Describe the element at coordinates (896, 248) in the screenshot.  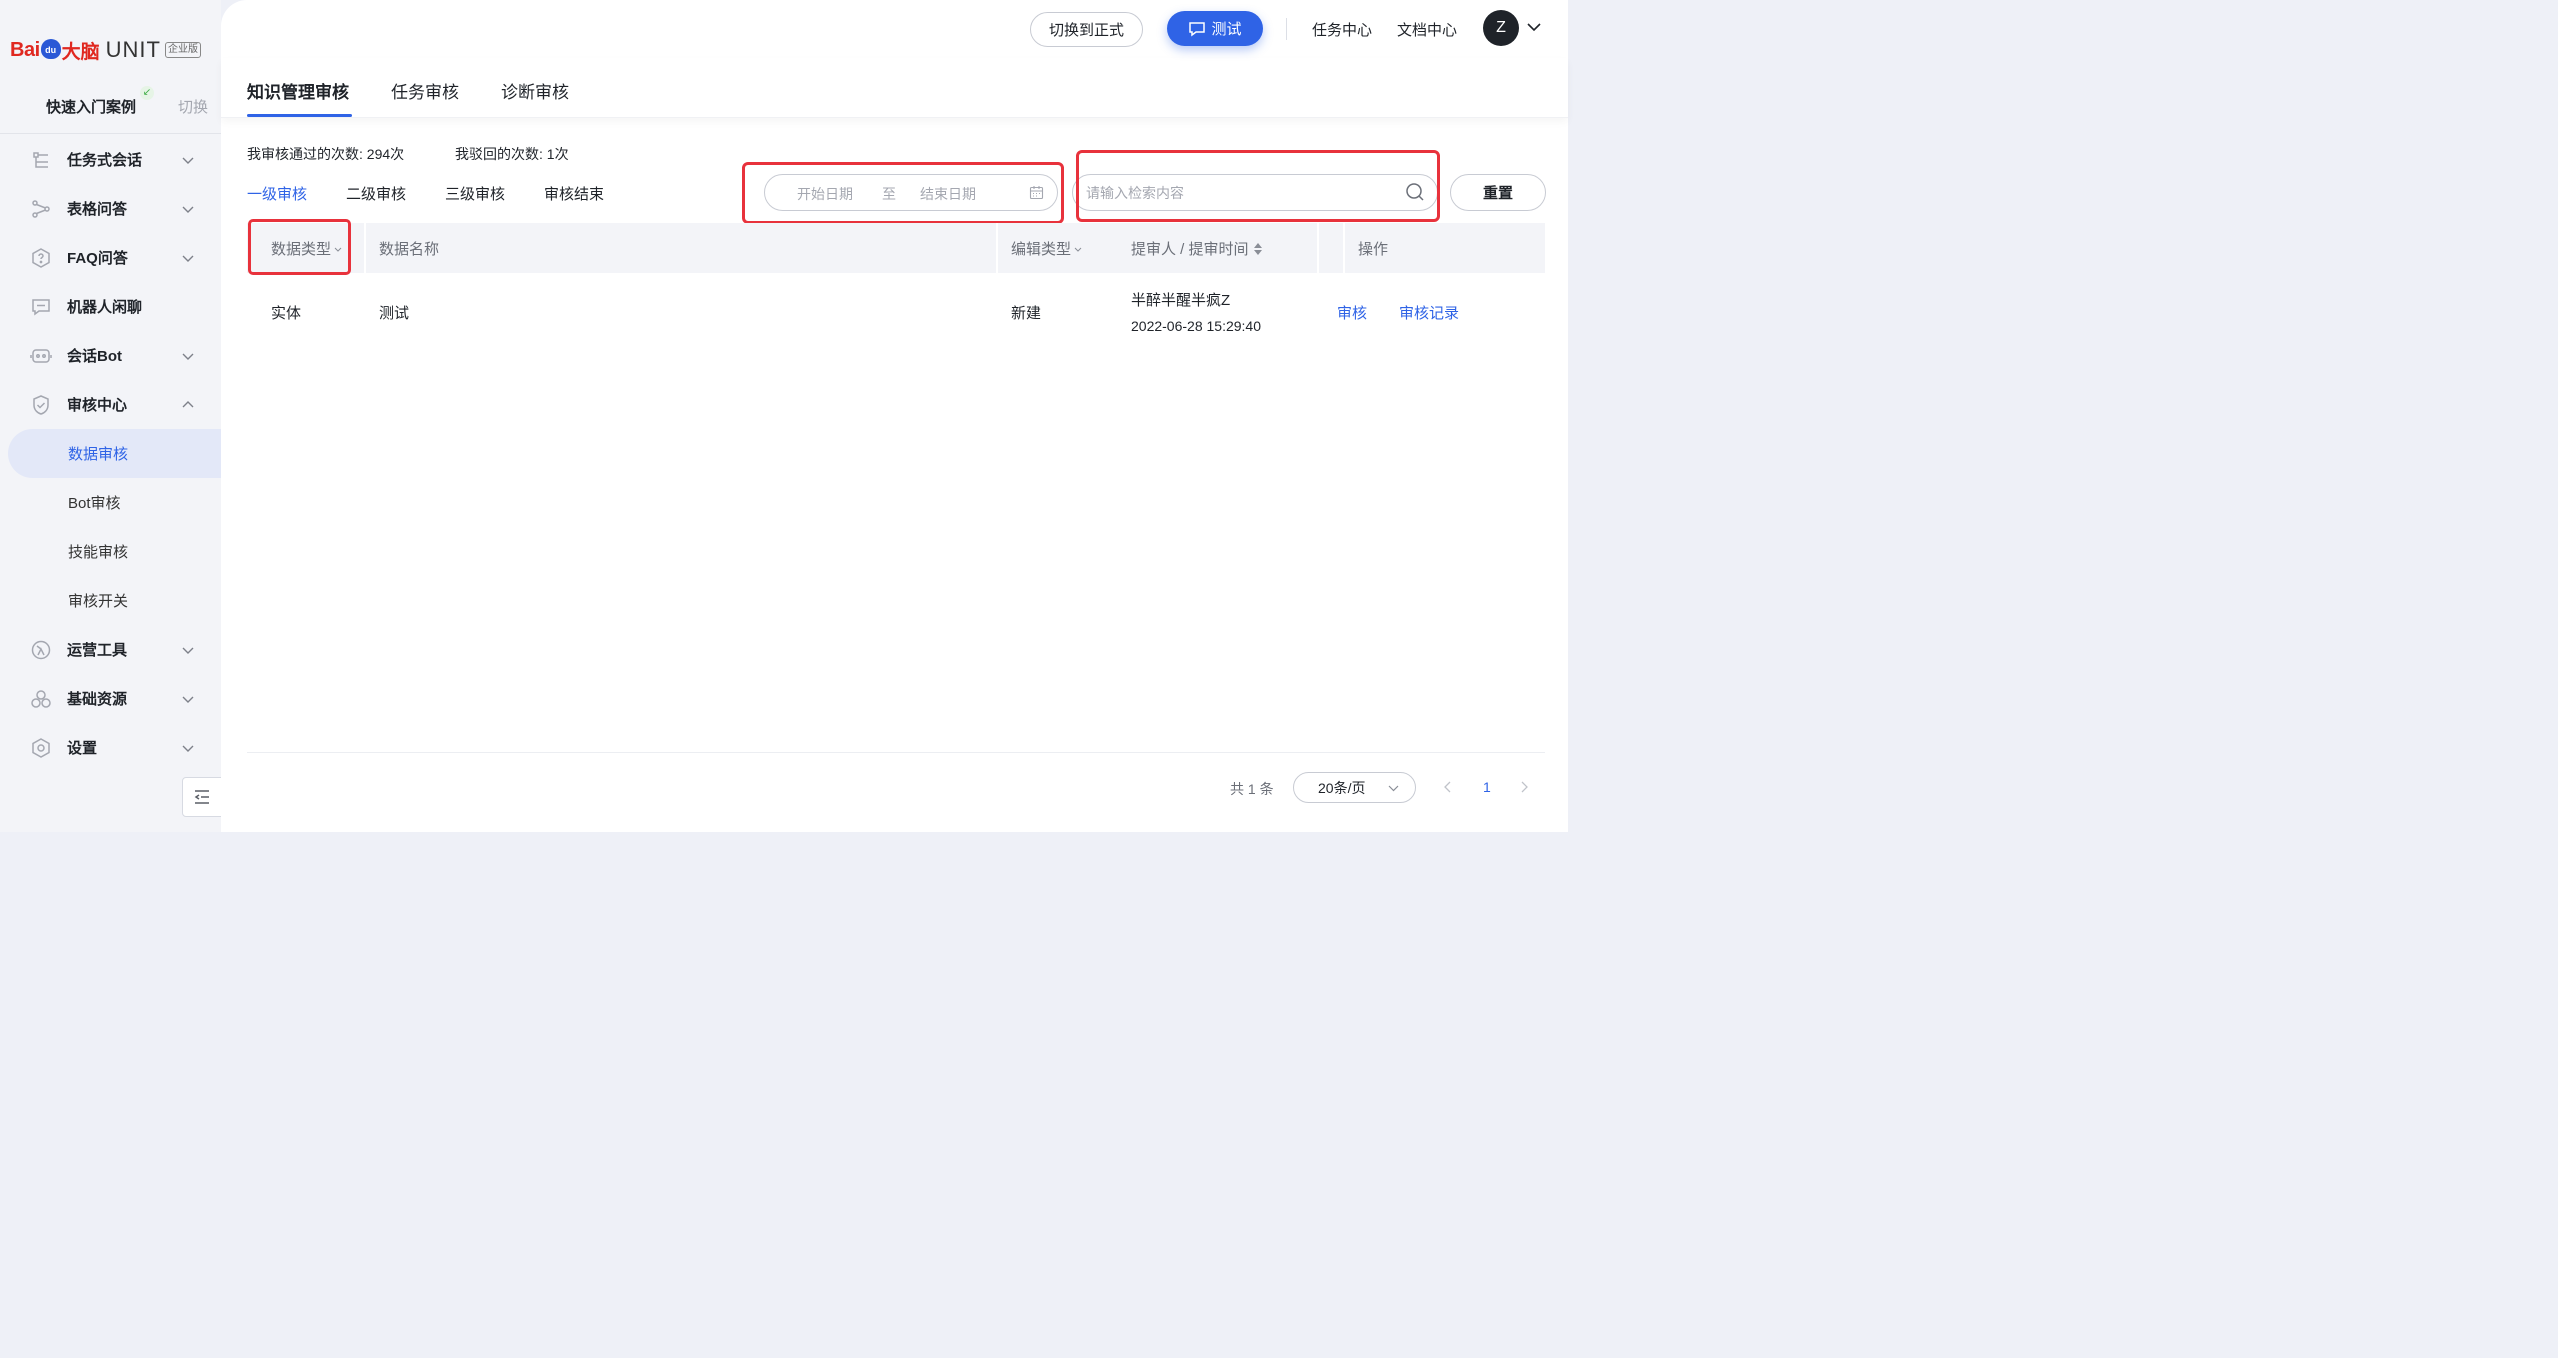
I see `table-header: 数据类型 数据名称 编辑类型 提审人 / 提审时间 操作` at that location.